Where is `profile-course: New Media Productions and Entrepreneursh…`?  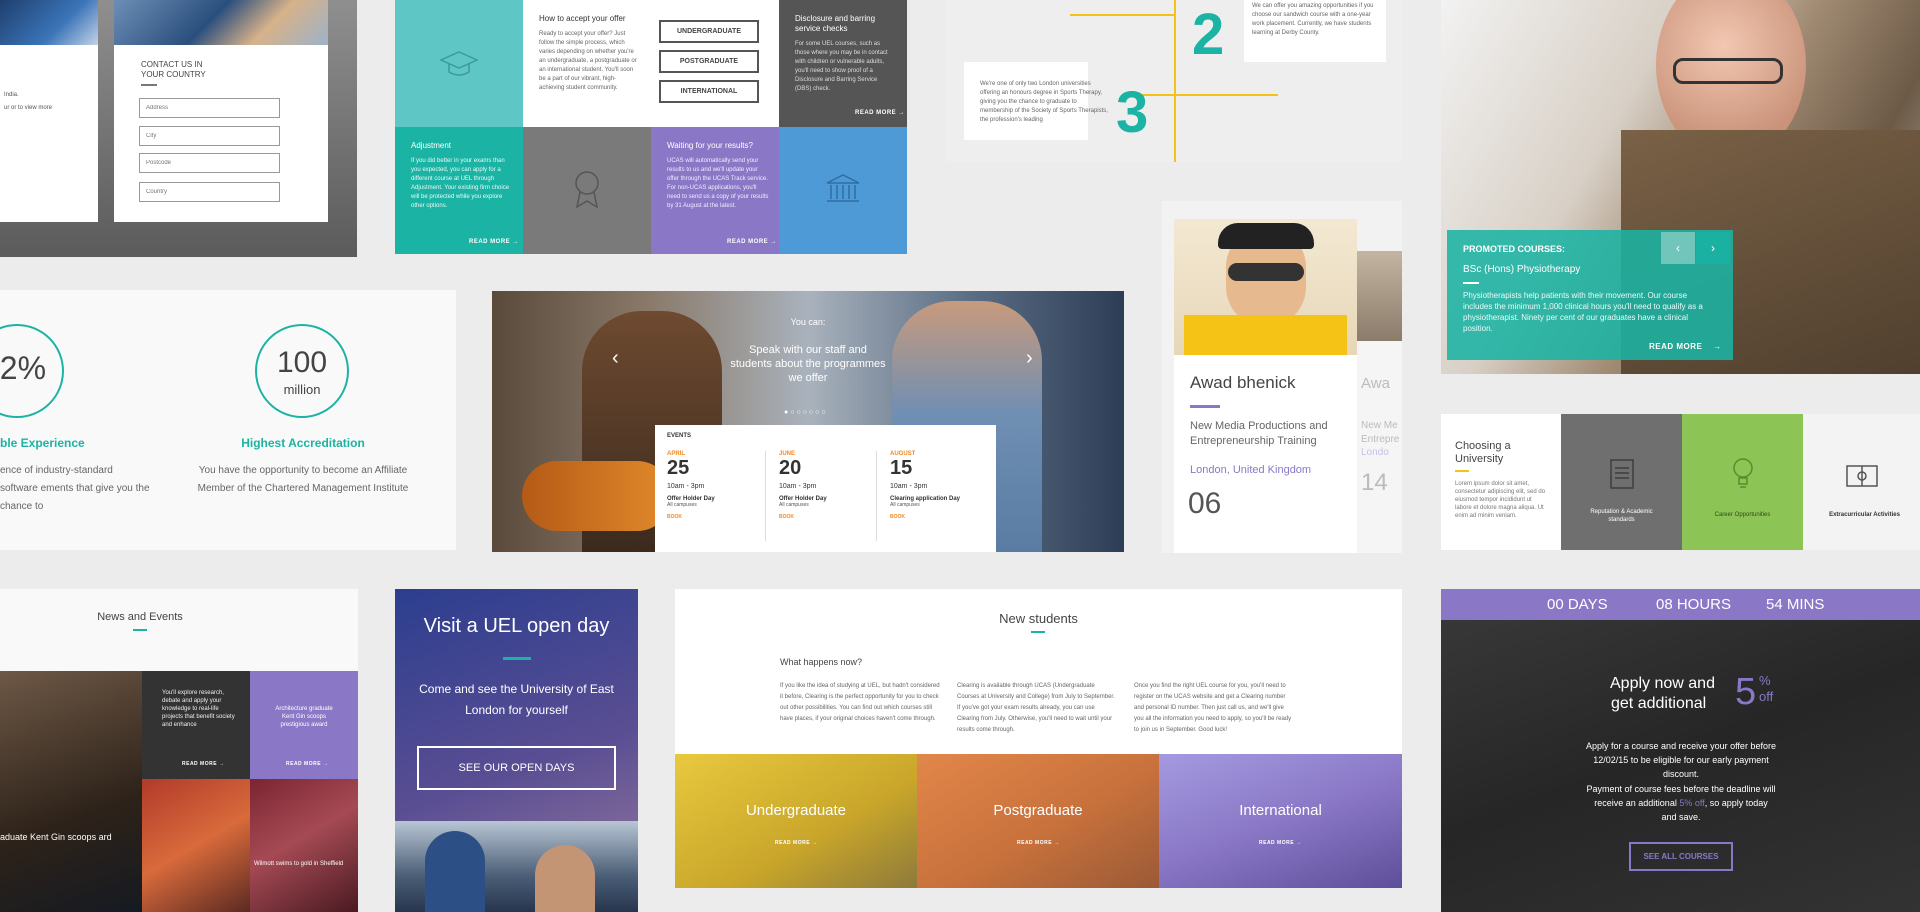
profile-course: New Media Productions and Entrepreneursh… is located at coordinates (1259, 433).